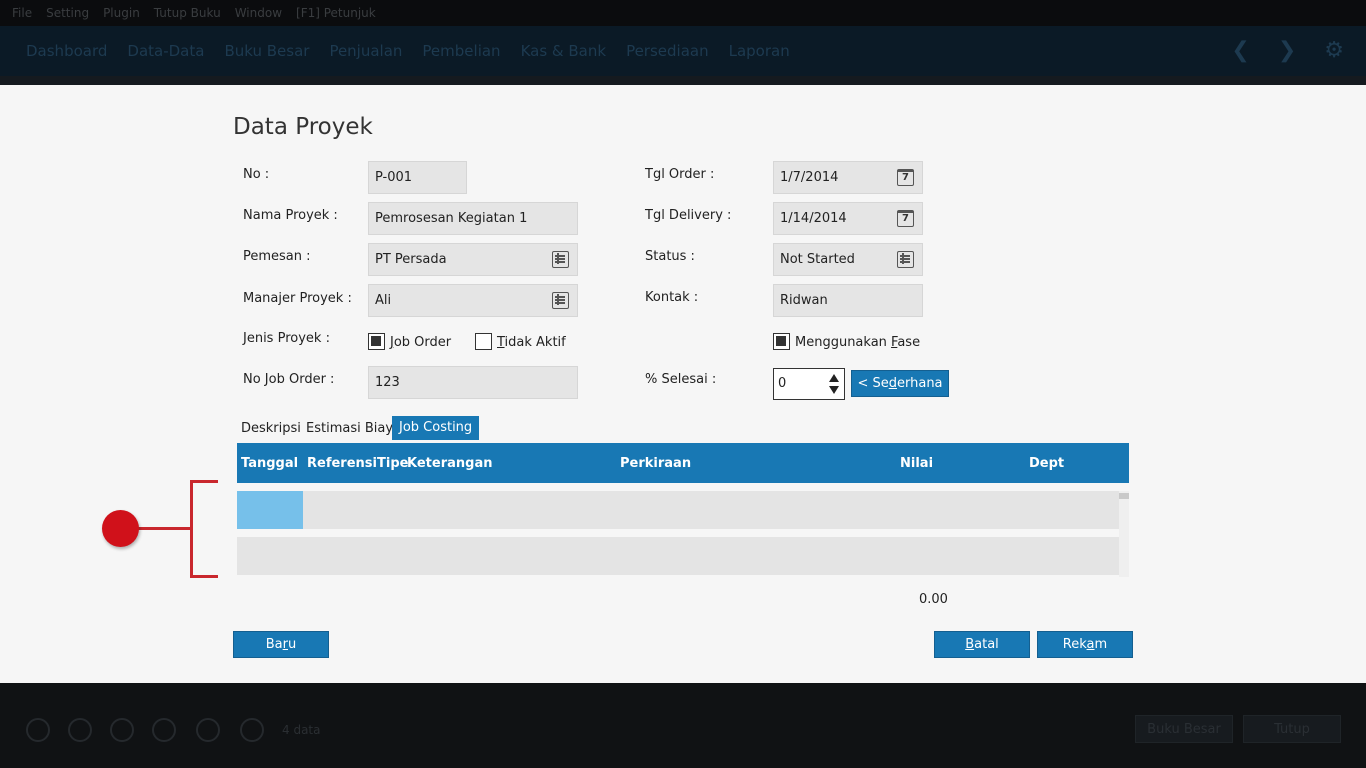  What do you see at coordinates (417, 177) in the screenshot?
I see `no-field: P-001` at bounding box center [417, 177].